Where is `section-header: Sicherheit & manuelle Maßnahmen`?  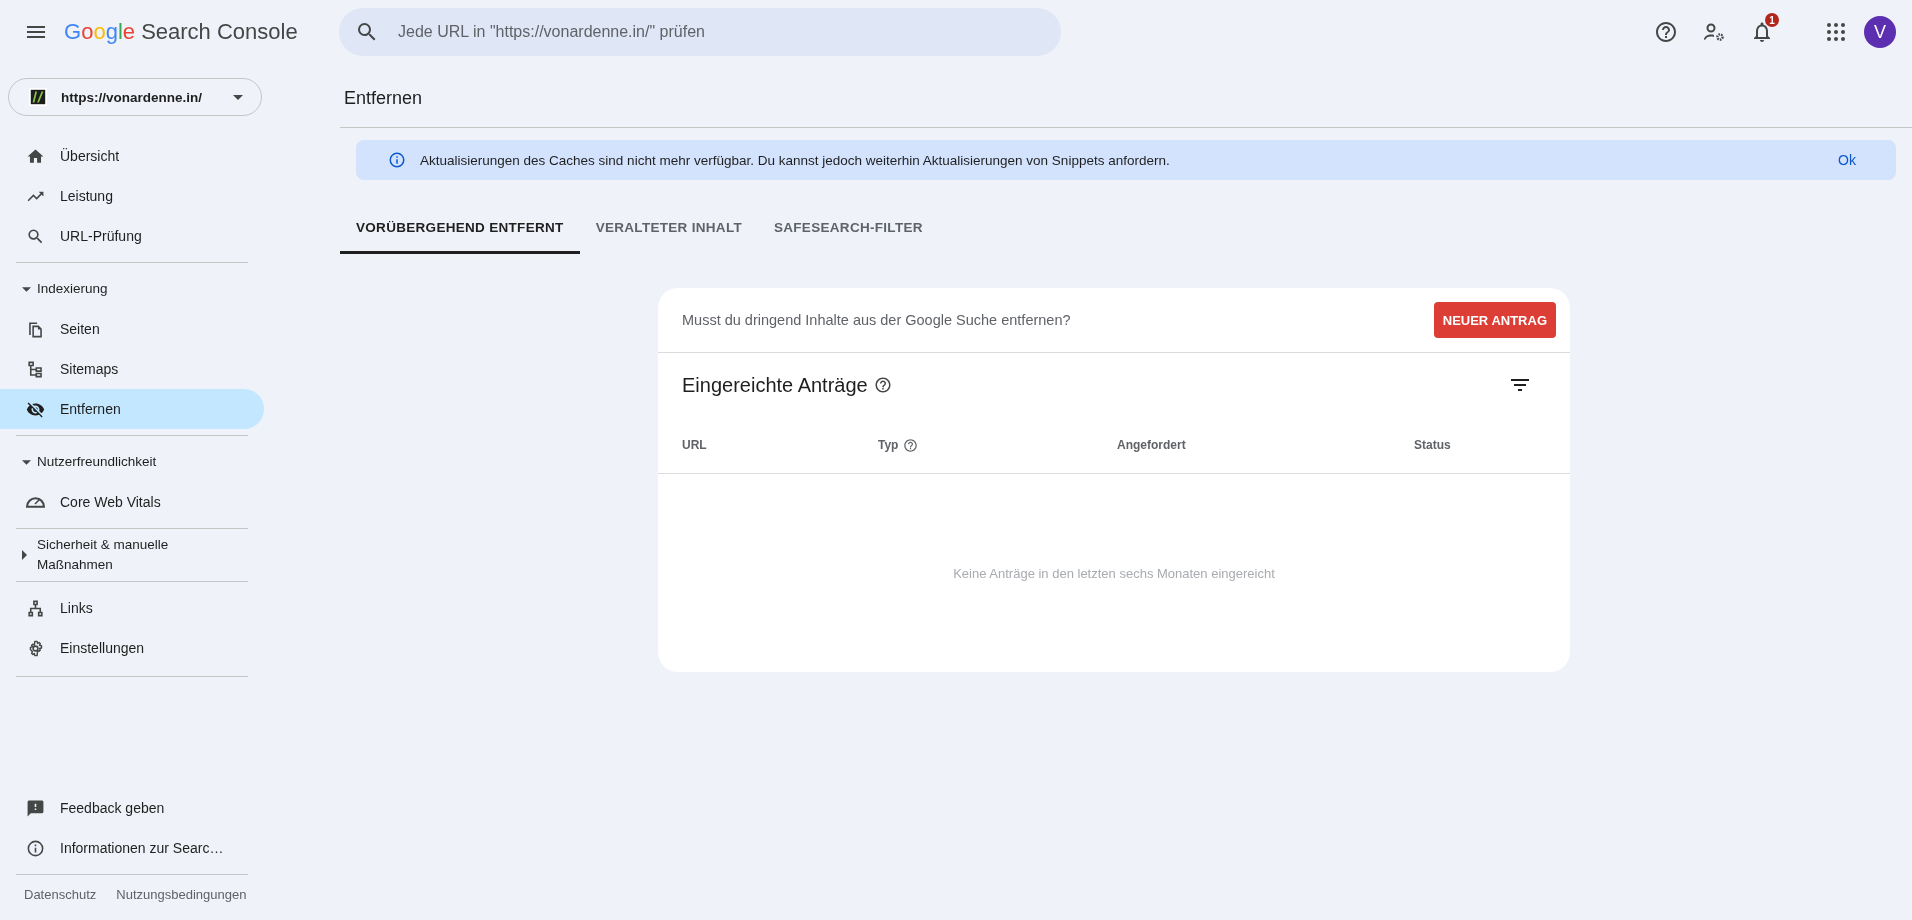 section-header: Sicherheit & manuelle Maßnahmen is located at coordinates (132, 555).